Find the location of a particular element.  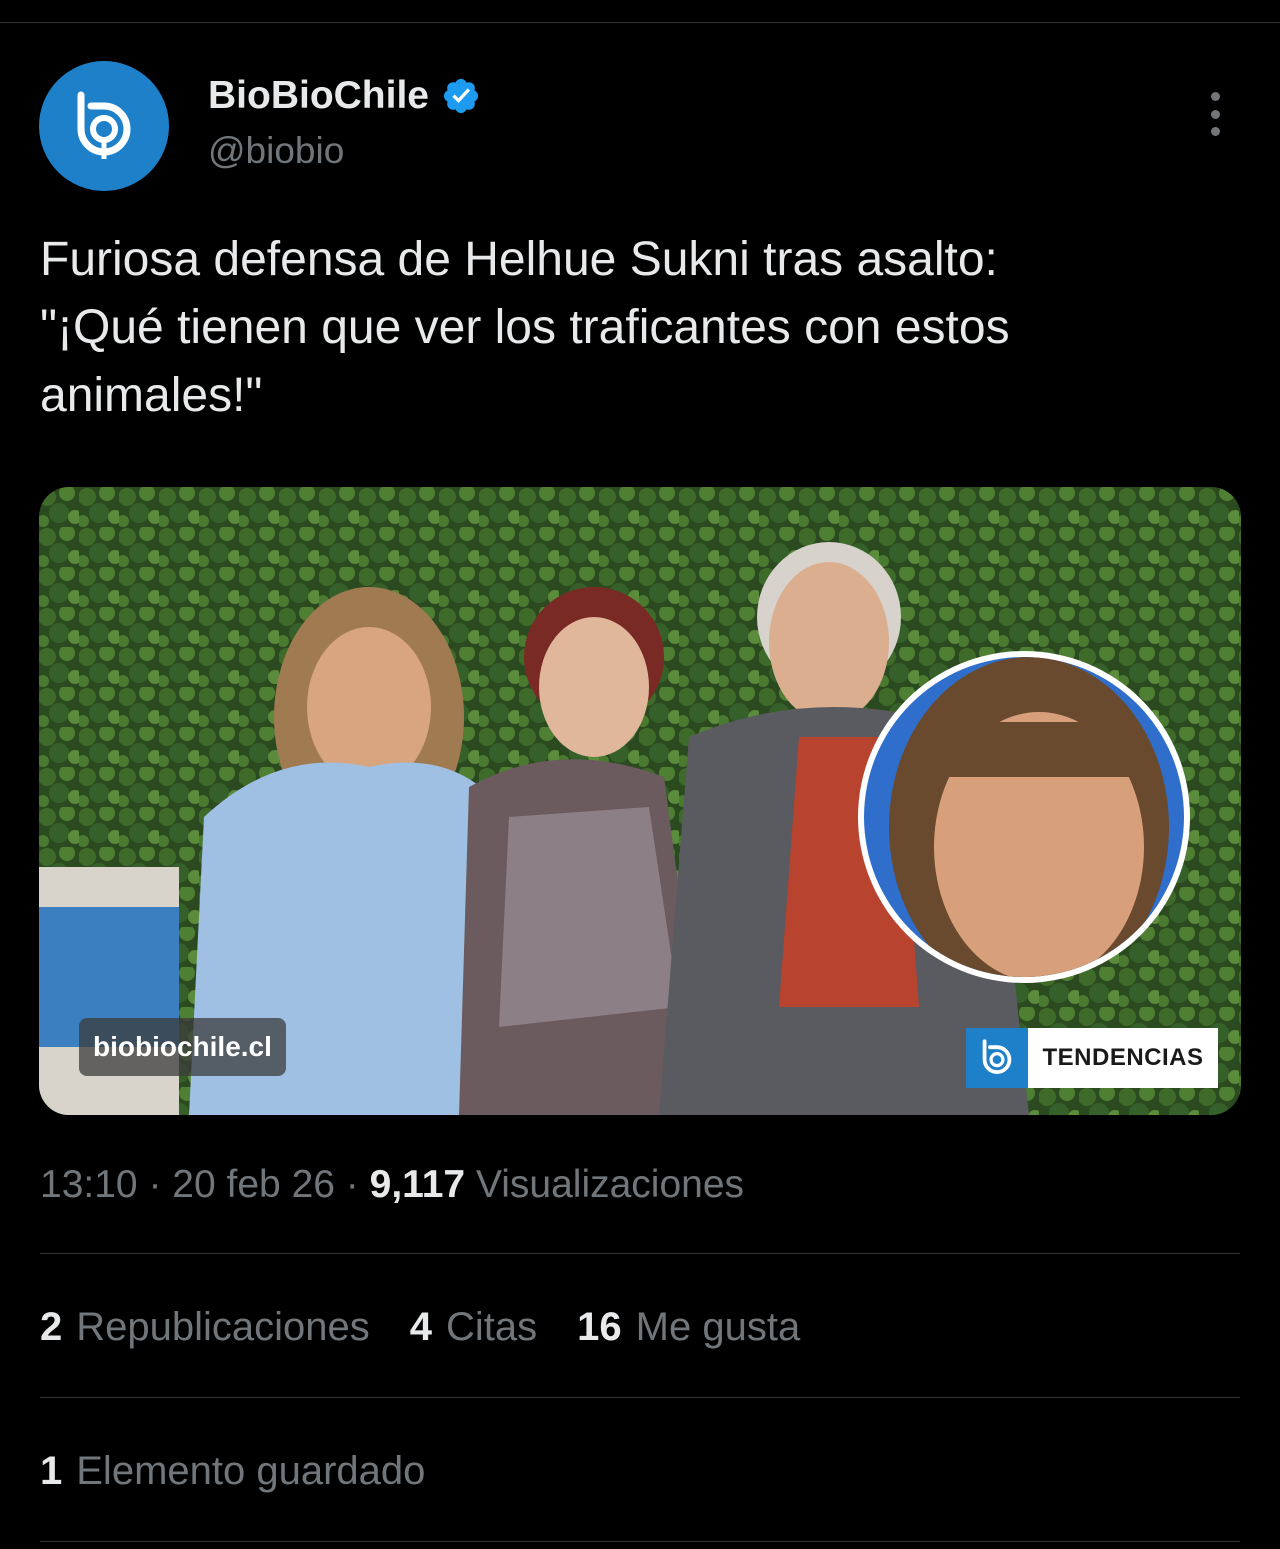

tweet-text-line: animales!" is located at coordinates (151, 395).